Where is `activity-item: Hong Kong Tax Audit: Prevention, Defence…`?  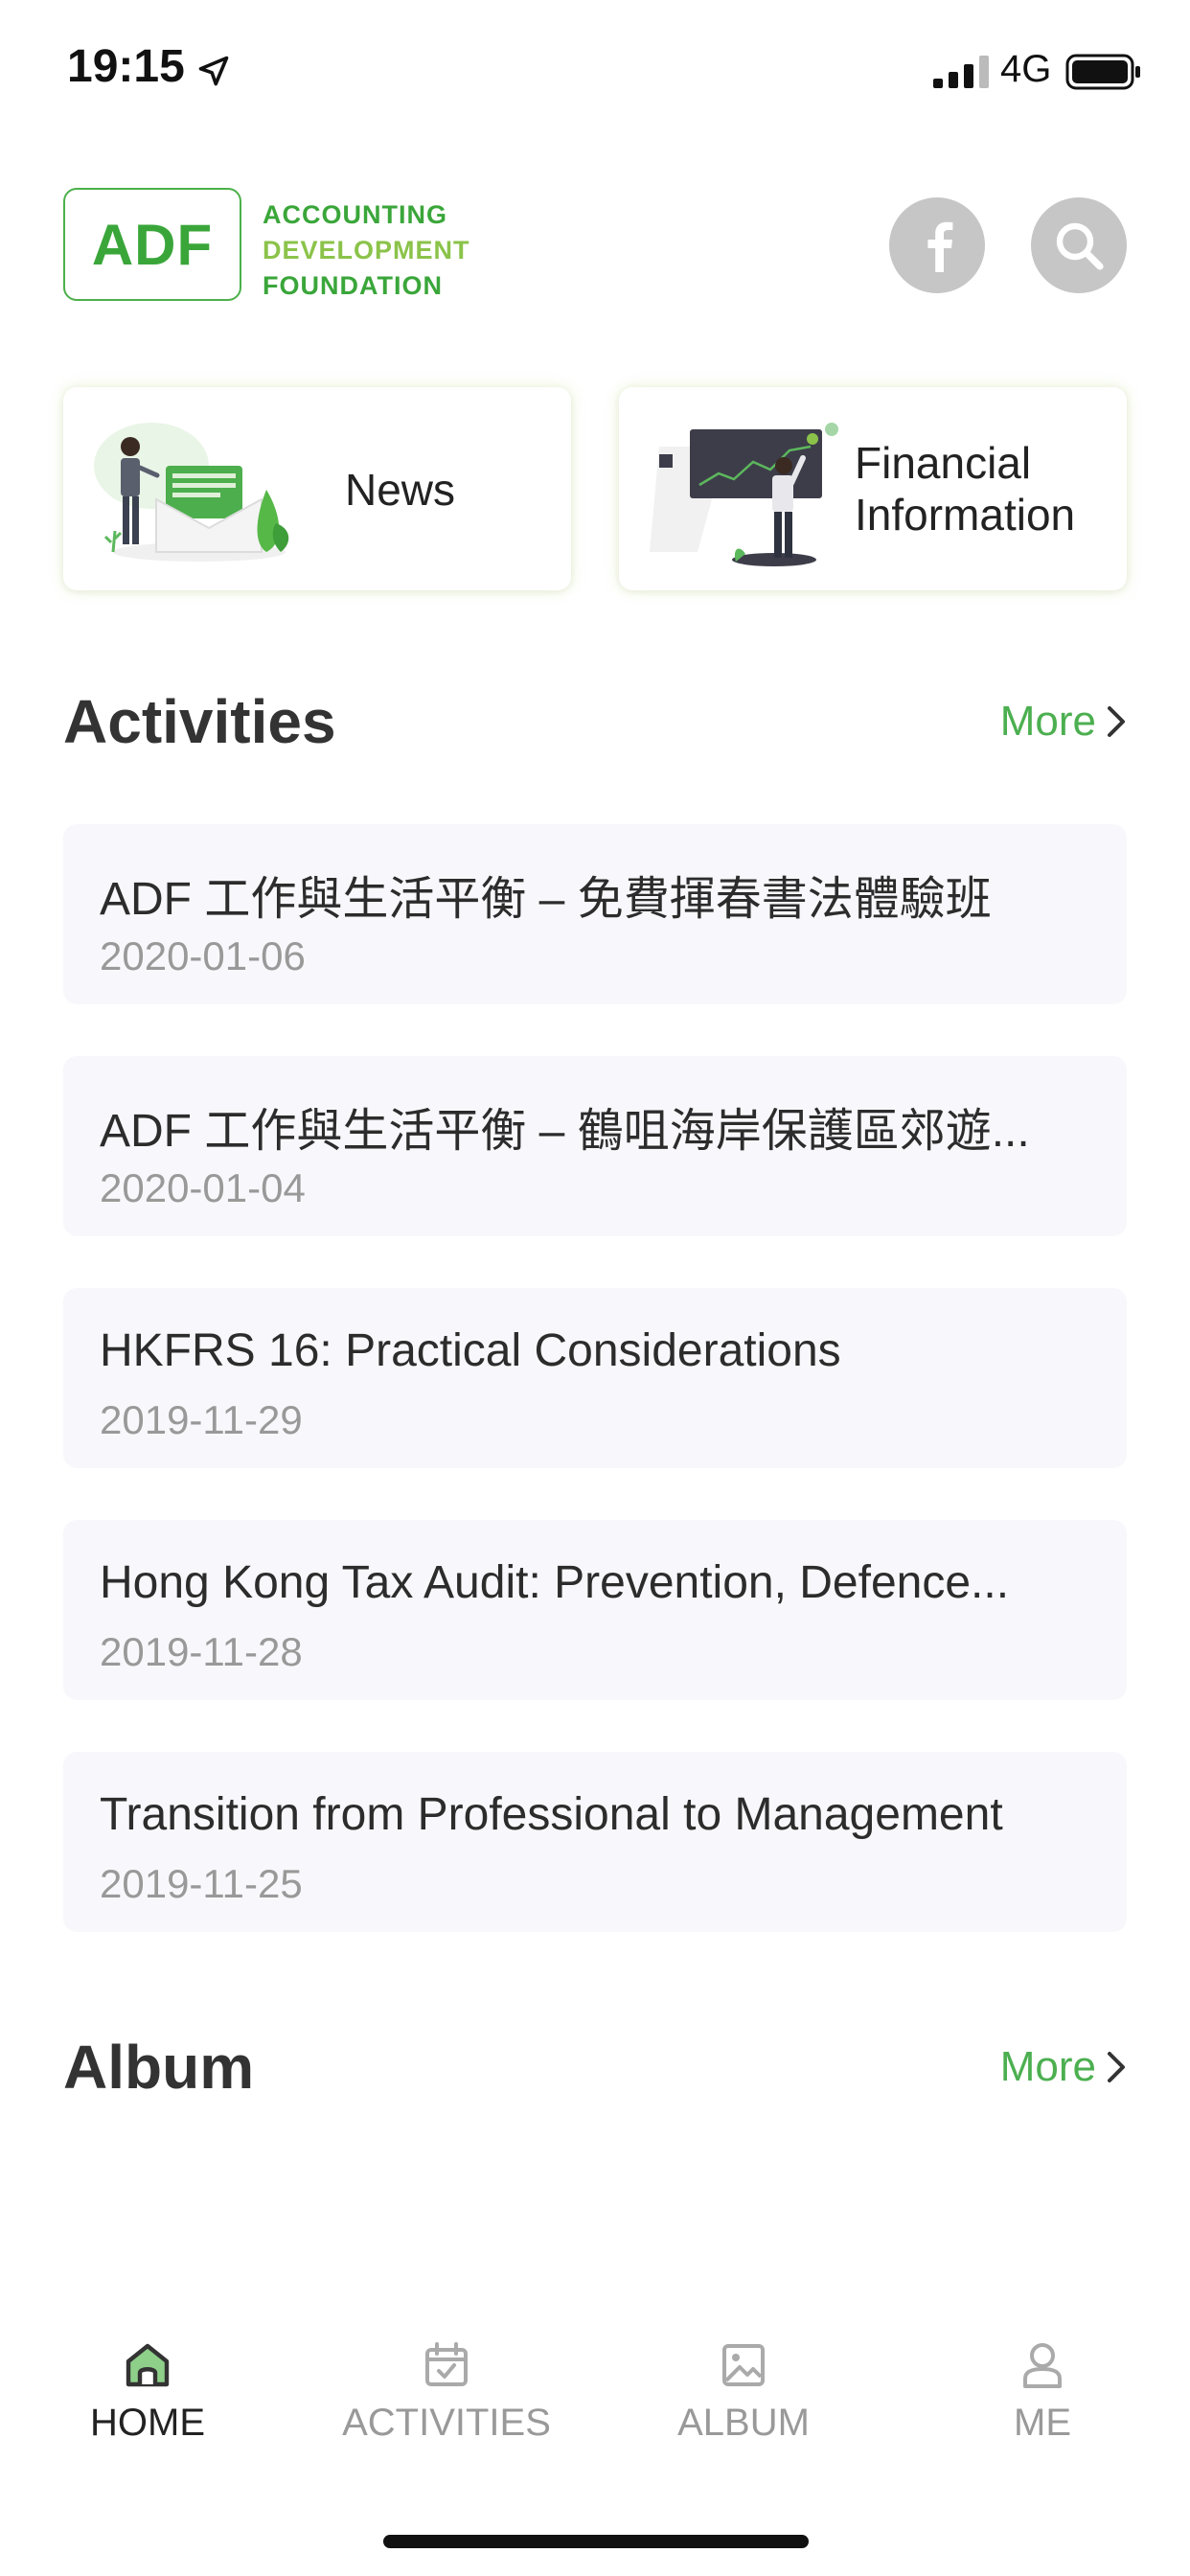
activity-item: Hong Kong Tax Audit: Prevention, Defence… is located at coordinates (595, 1610).